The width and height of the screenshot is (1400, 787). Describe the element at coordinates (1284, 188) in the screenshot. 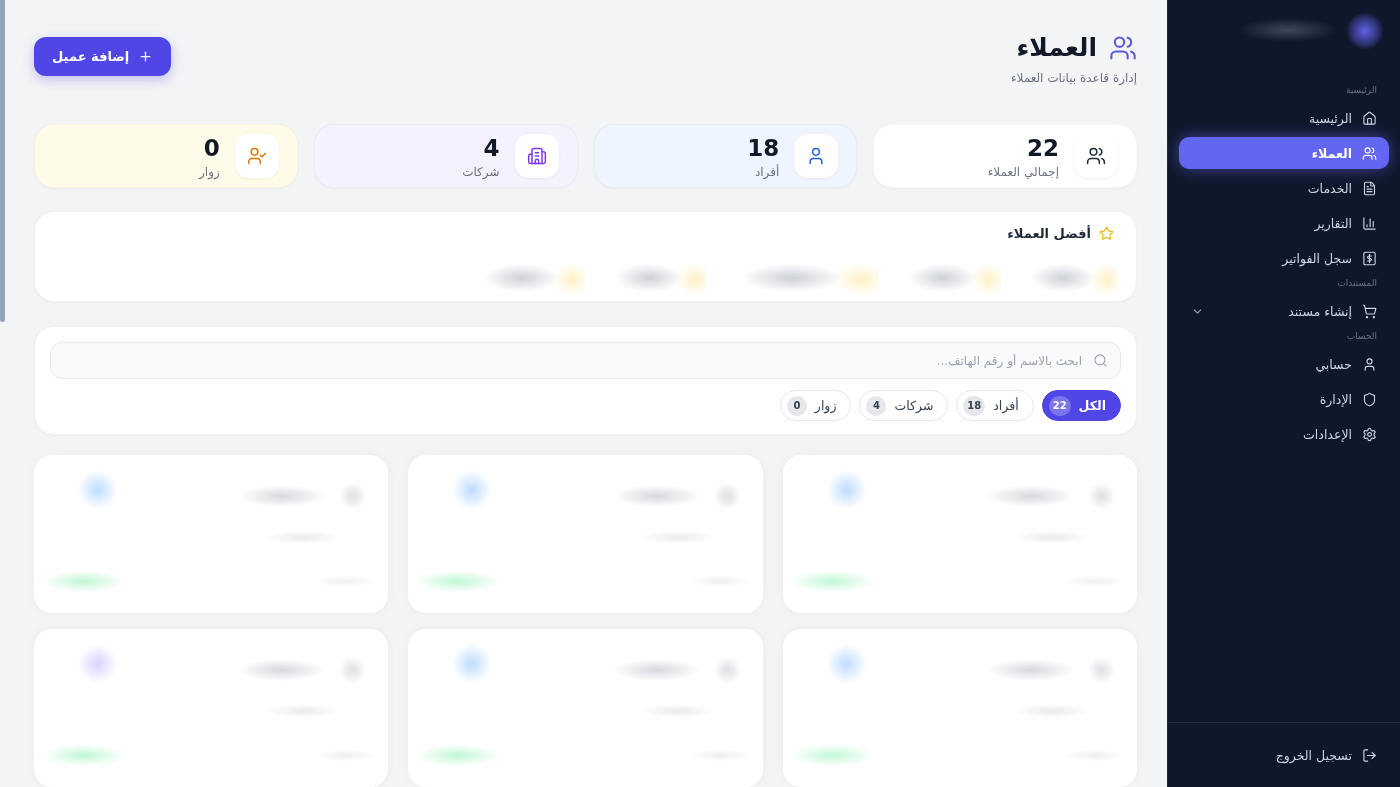

I see `sidebar-item: الخدمات` at that location.